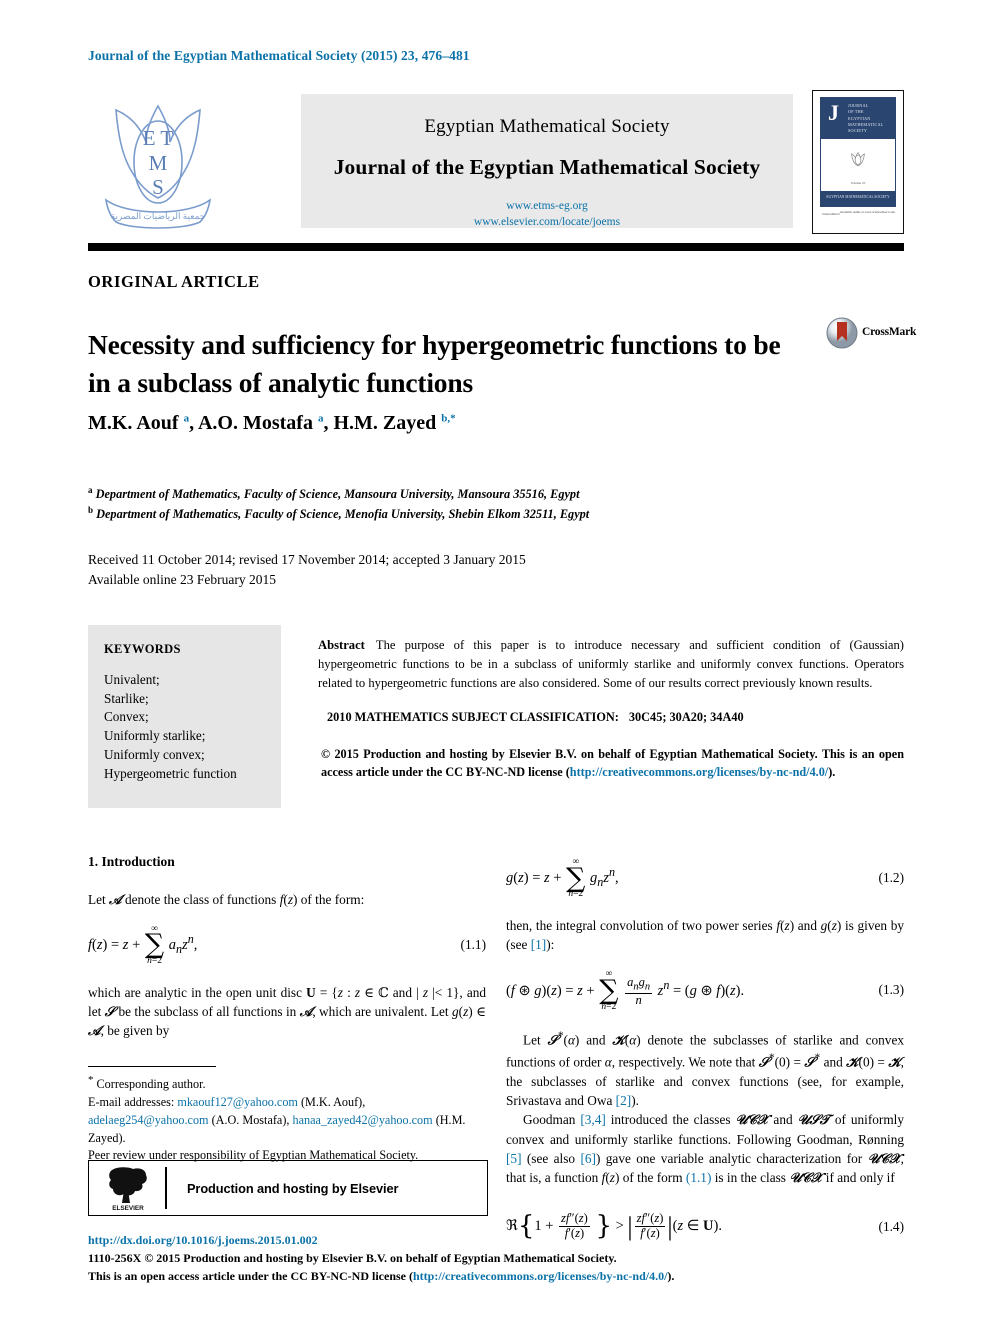 The width and height of the screenshot is (992, 1323). I want to click on affiliation-marker-a: a, so click(90, 490).